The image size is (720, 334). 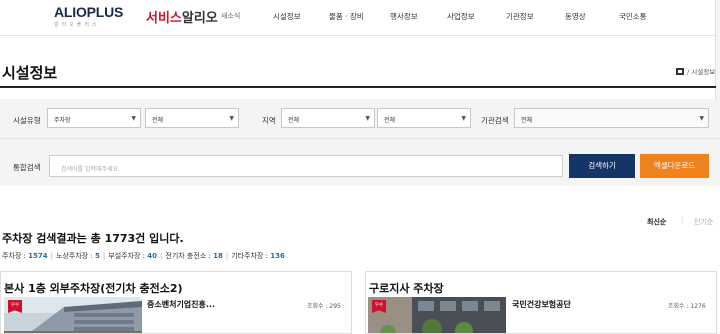 What do you see at coordinates (62, 120) in the screenshot?
I see `facility-type-value: 주차장` at bounding box center [62, 120].